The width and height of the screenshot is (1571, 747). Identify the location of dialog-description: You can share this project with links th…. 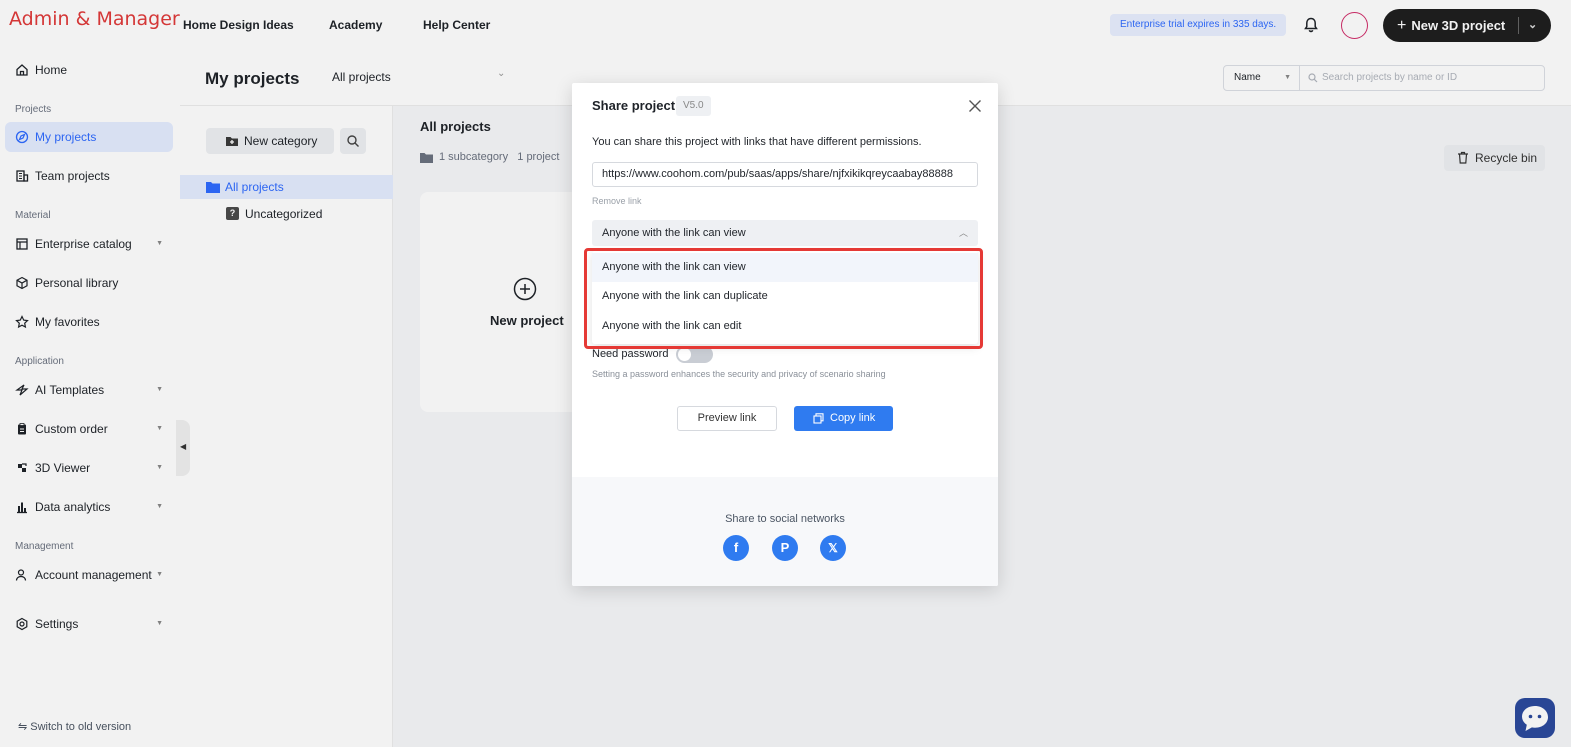
(757, 142).